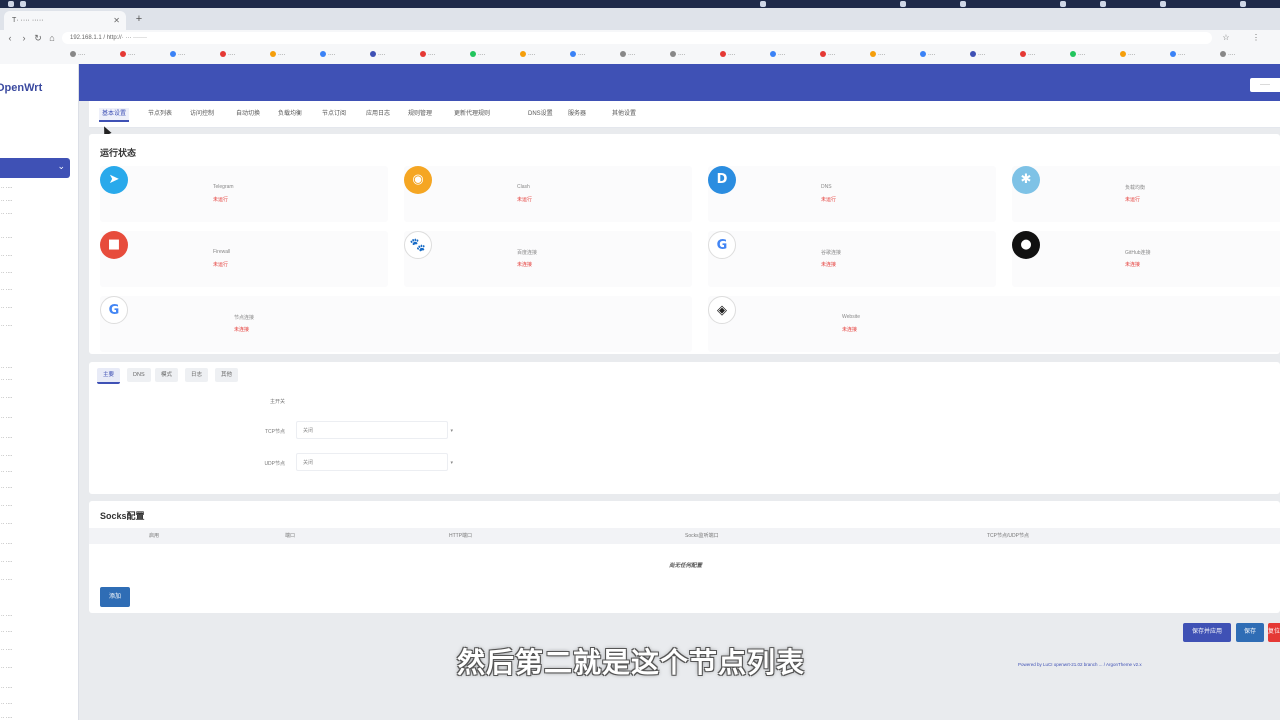  I want to click on tab-5: 负载均衡, so click(290, 114).